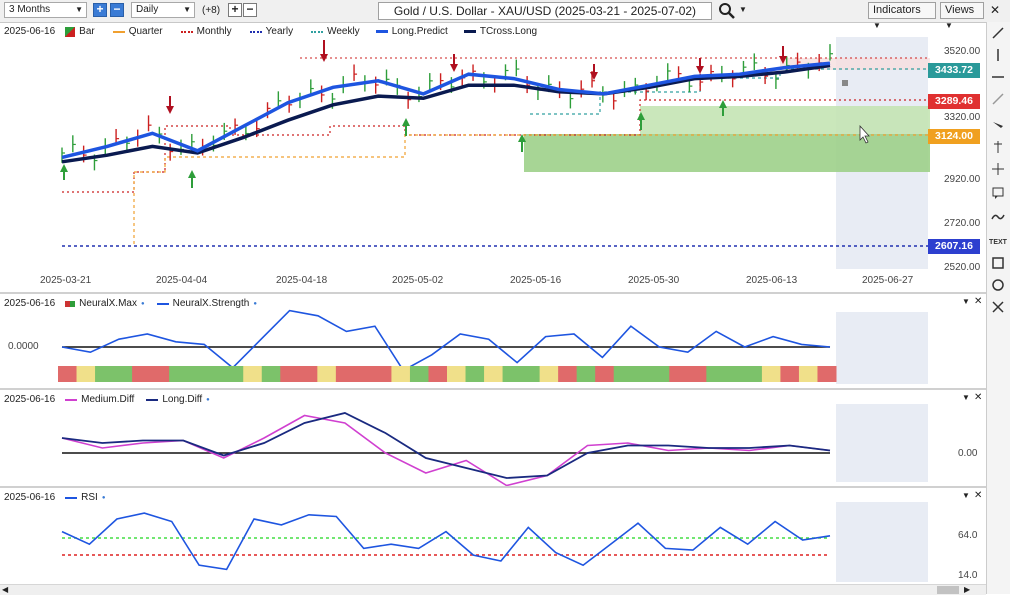  I want to click on horizontal-line-icon, so click(998, 79).